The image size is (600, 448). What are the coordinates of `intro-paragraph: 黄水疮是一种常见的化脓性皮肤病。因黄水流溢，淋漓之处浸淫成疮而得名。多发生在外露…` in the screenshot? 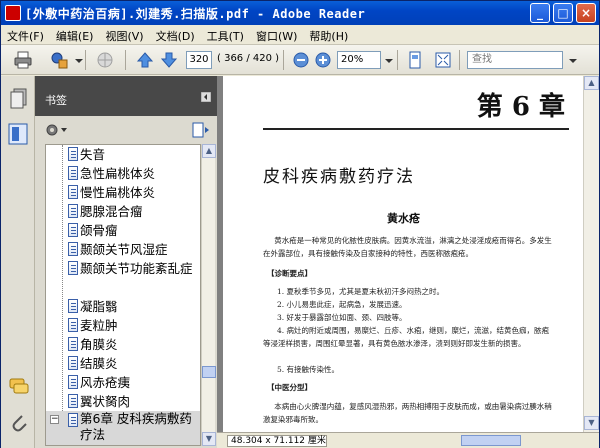 It's located at (407, 247).